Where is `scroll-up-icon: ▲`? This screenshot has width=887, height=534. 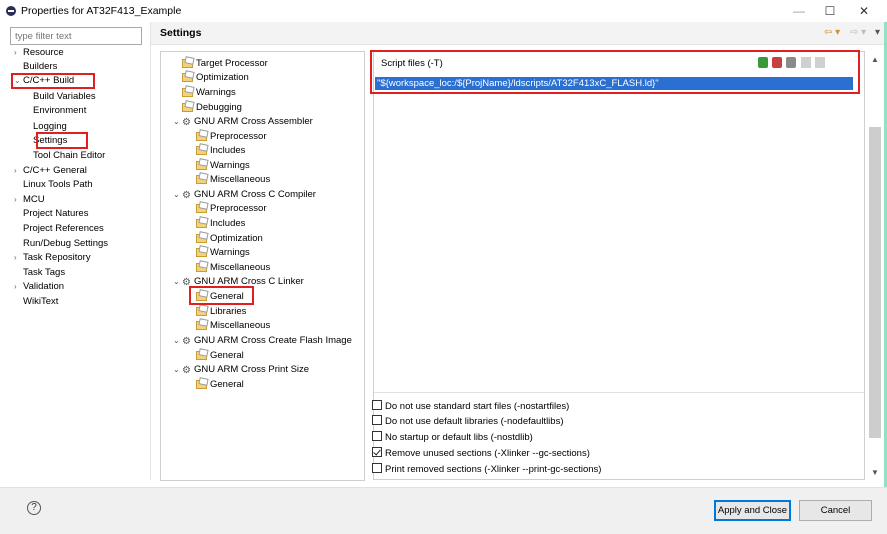 scroll-up-icon: ▲ is located at coordinates (875, 59).